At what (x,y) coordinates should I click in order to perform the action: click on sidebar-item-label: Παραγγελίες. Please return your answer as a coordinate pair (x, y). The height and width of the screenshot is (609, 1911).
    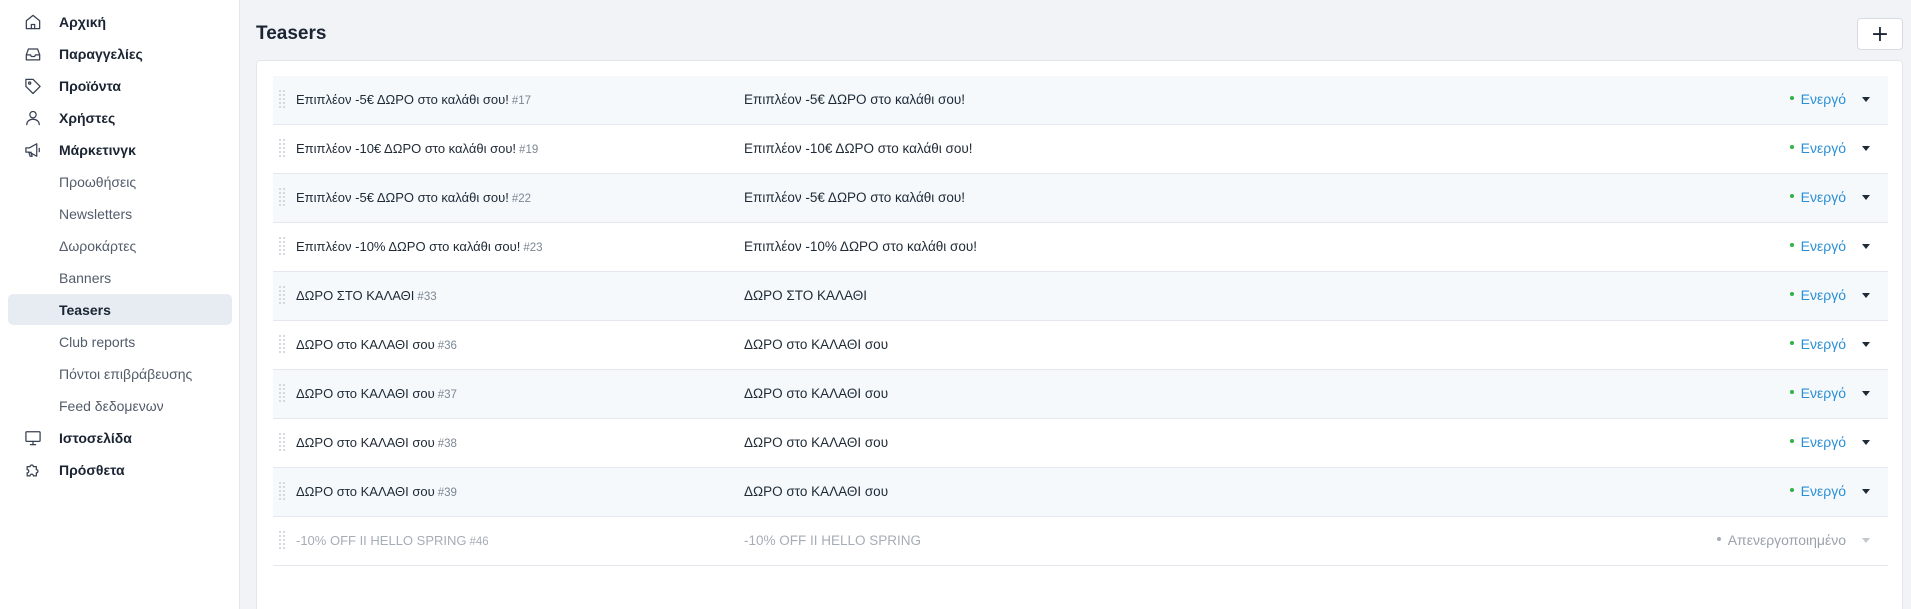
    Looking at the image, I should click on (101, 54).